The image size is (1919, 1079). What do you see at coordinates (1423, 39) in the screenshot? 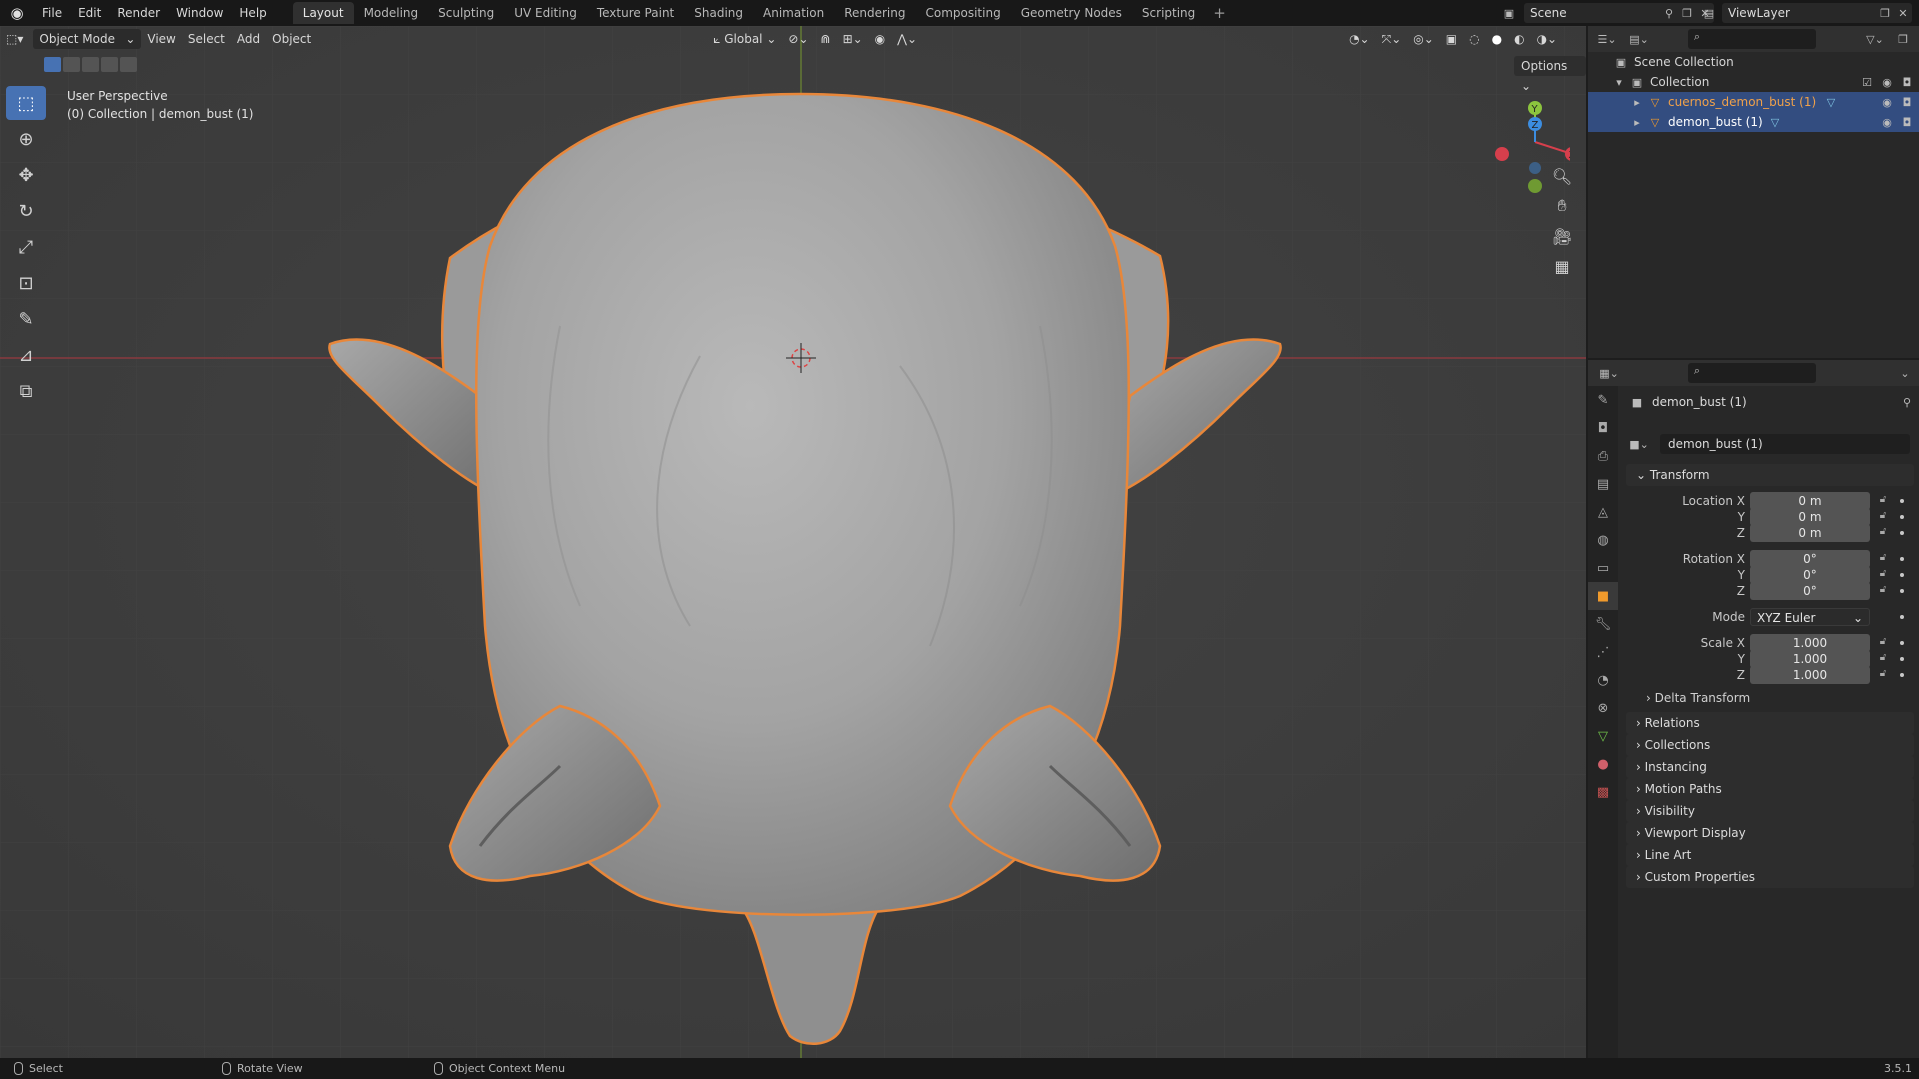
I see `overlay-toggle-icon: ◎⌄` at bounding box center [1423, 39].